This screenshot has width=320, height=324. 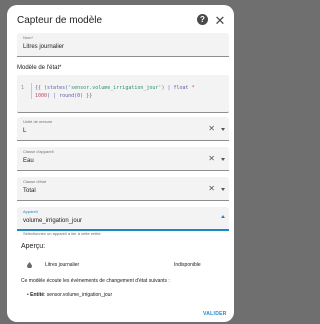 What do you see at coordinates (29, 191) in the screenshot?
I see `state-class-value: Total` at bounding box center [29, 191].